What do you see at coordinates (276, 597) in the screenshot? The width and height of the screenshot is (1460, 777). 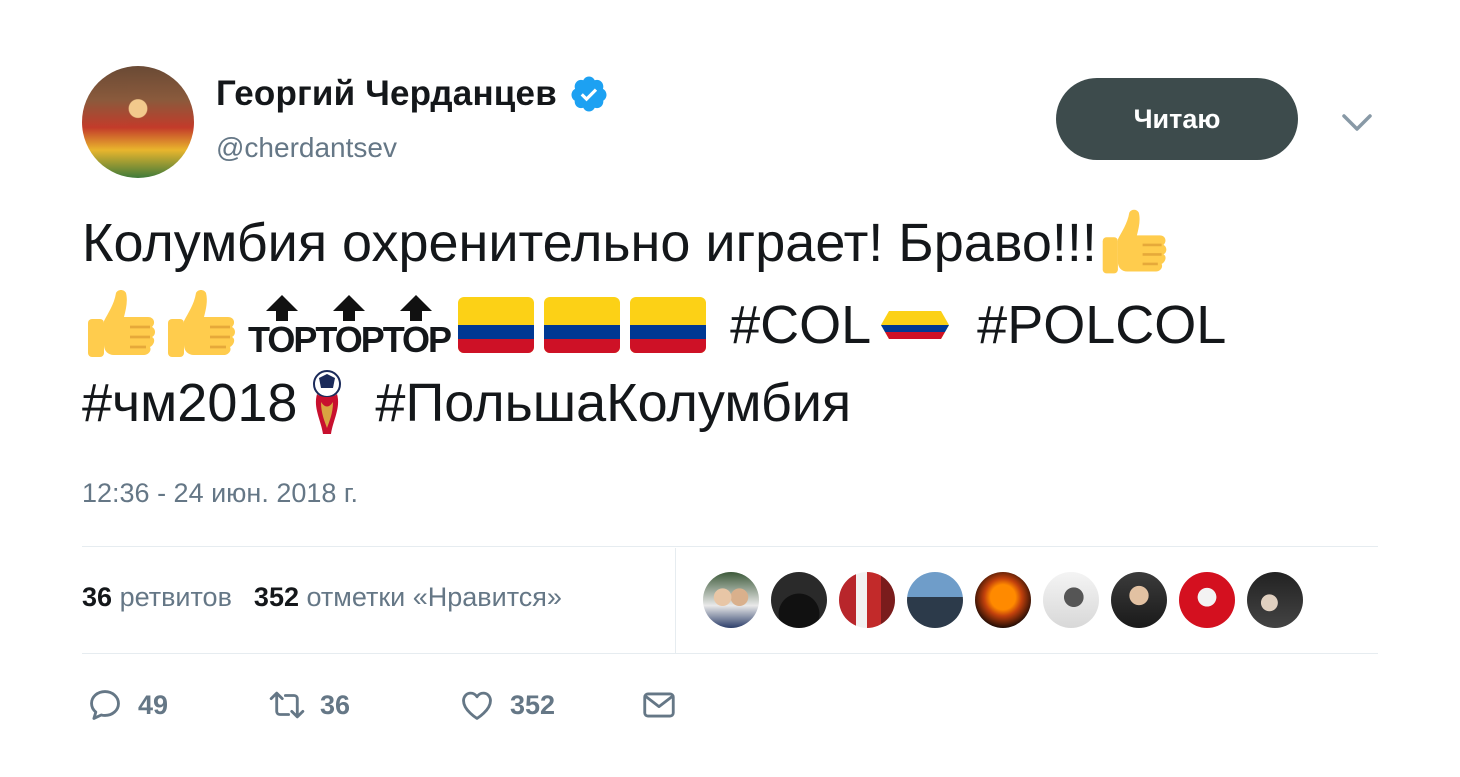 I see `likes-count: 352` at bounding box center [276, 597].